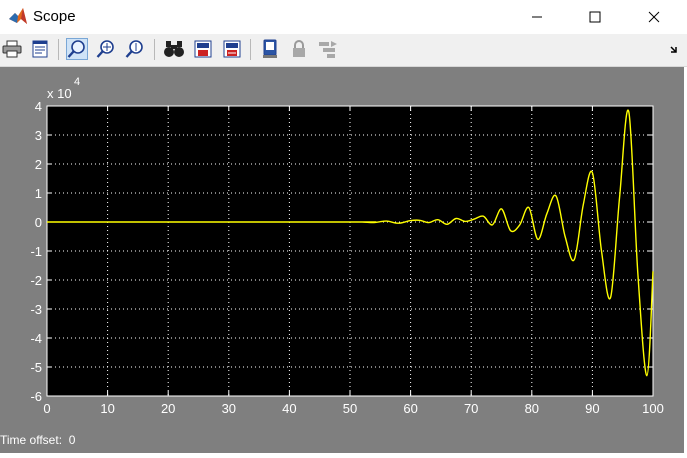  I want to click on chevron-icon, so click(673, 49).